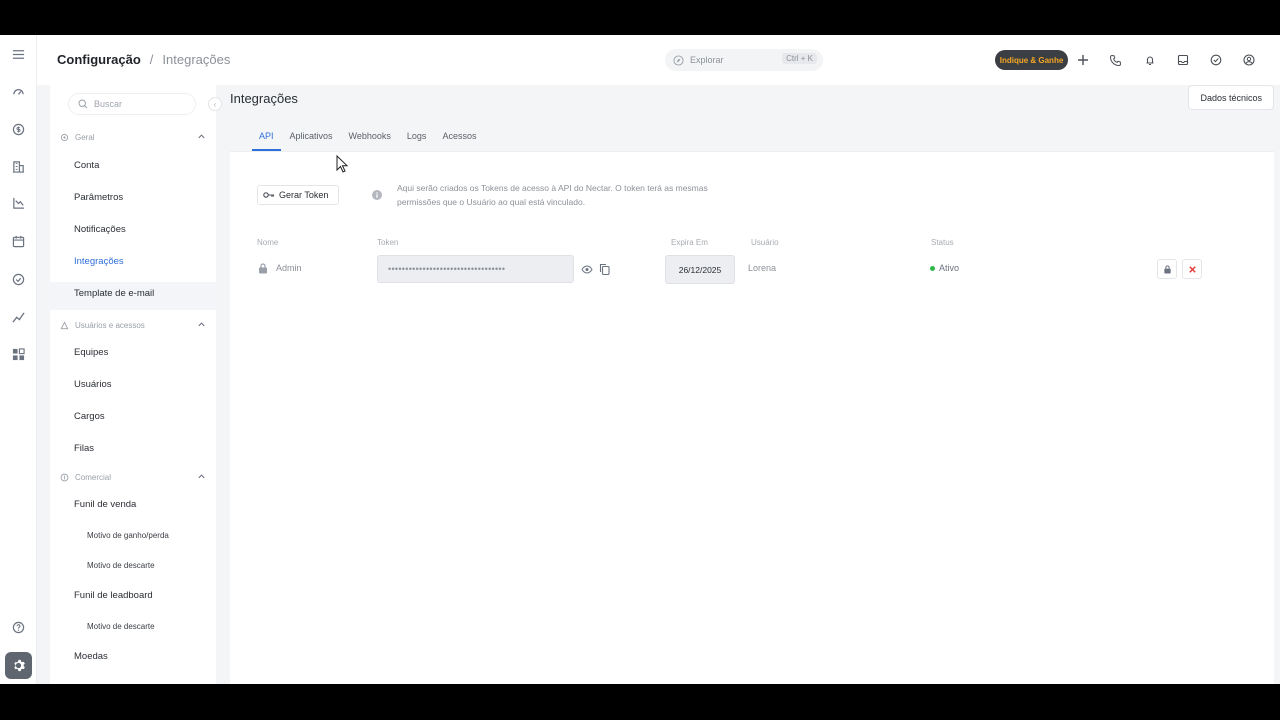 The width and height of the screenshot is (1280, 720). I want to click on menu-icon, so click(18, 54).